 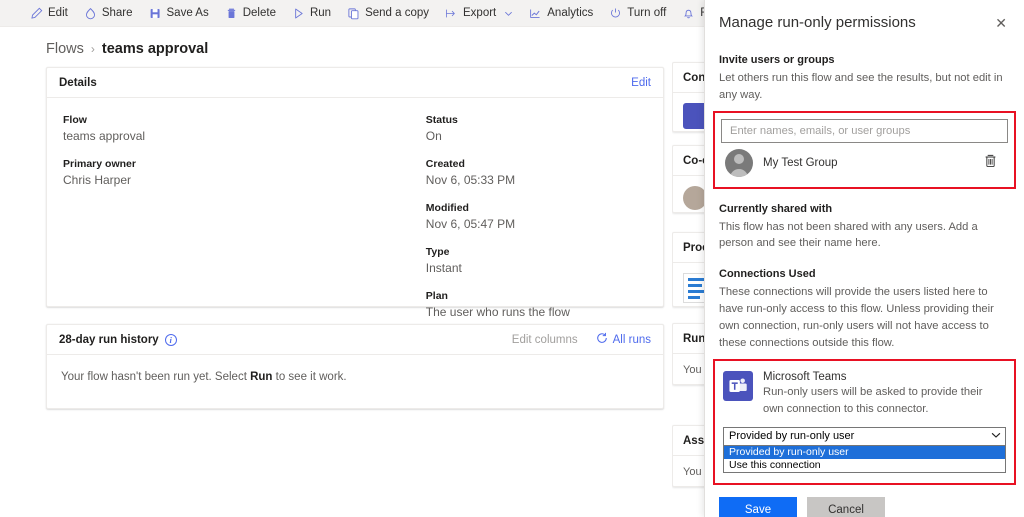 What do you see at coordinates (545, 340) in the screenshot?
I see `edit-columns-link: Edit columns` at bounding box center [545, 340].